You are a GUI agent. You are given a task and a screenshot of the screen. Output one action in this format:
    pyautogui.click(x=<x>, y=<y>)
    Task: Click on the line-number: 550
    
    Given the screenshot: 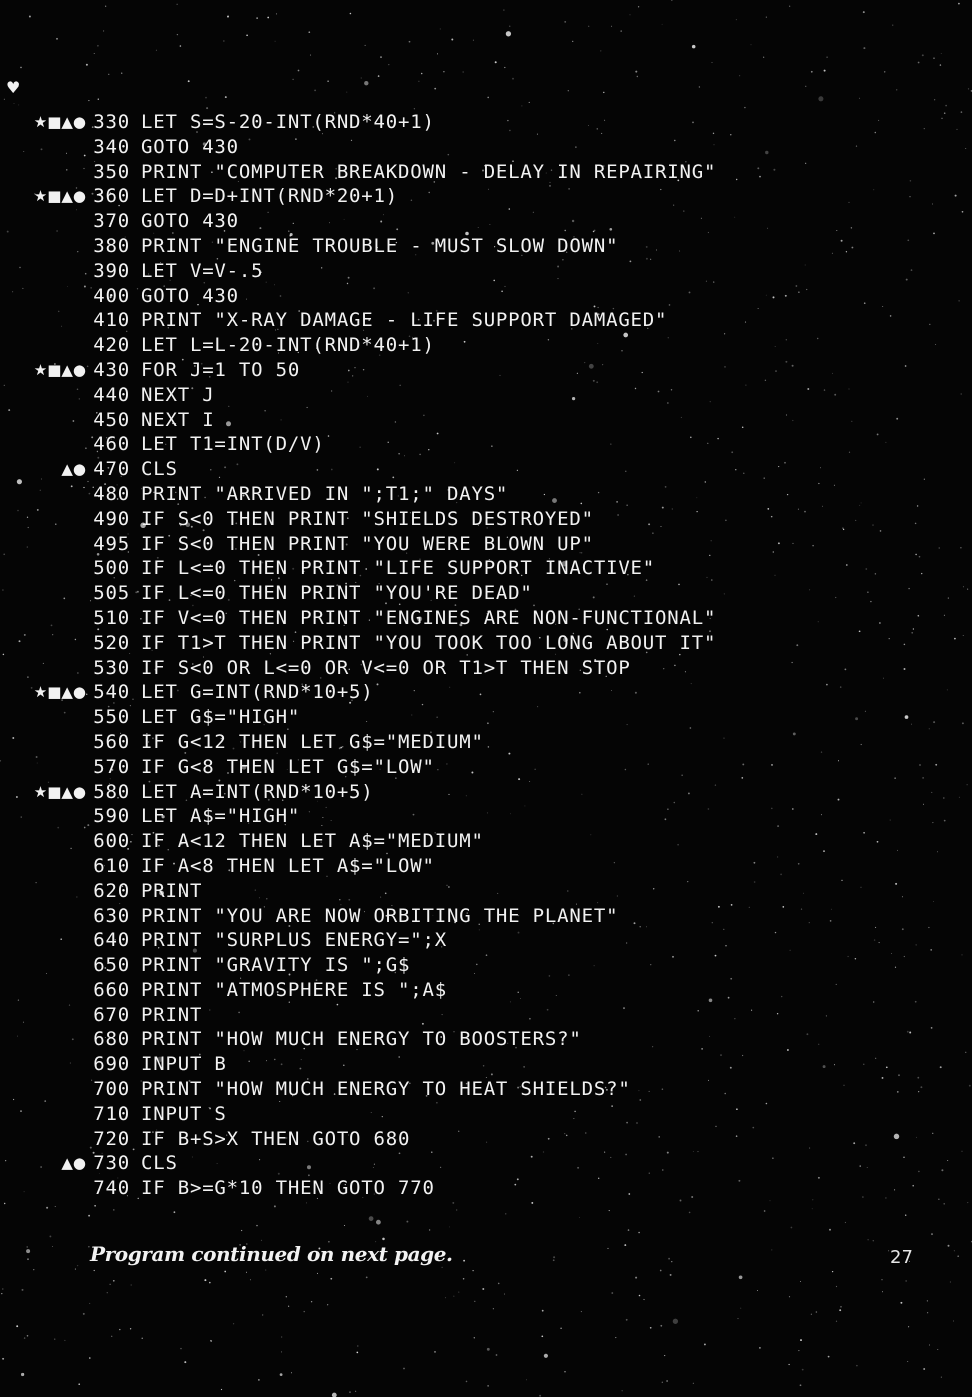 What is the action you would take?
    pyautogui.click(x=111, y=717)
    